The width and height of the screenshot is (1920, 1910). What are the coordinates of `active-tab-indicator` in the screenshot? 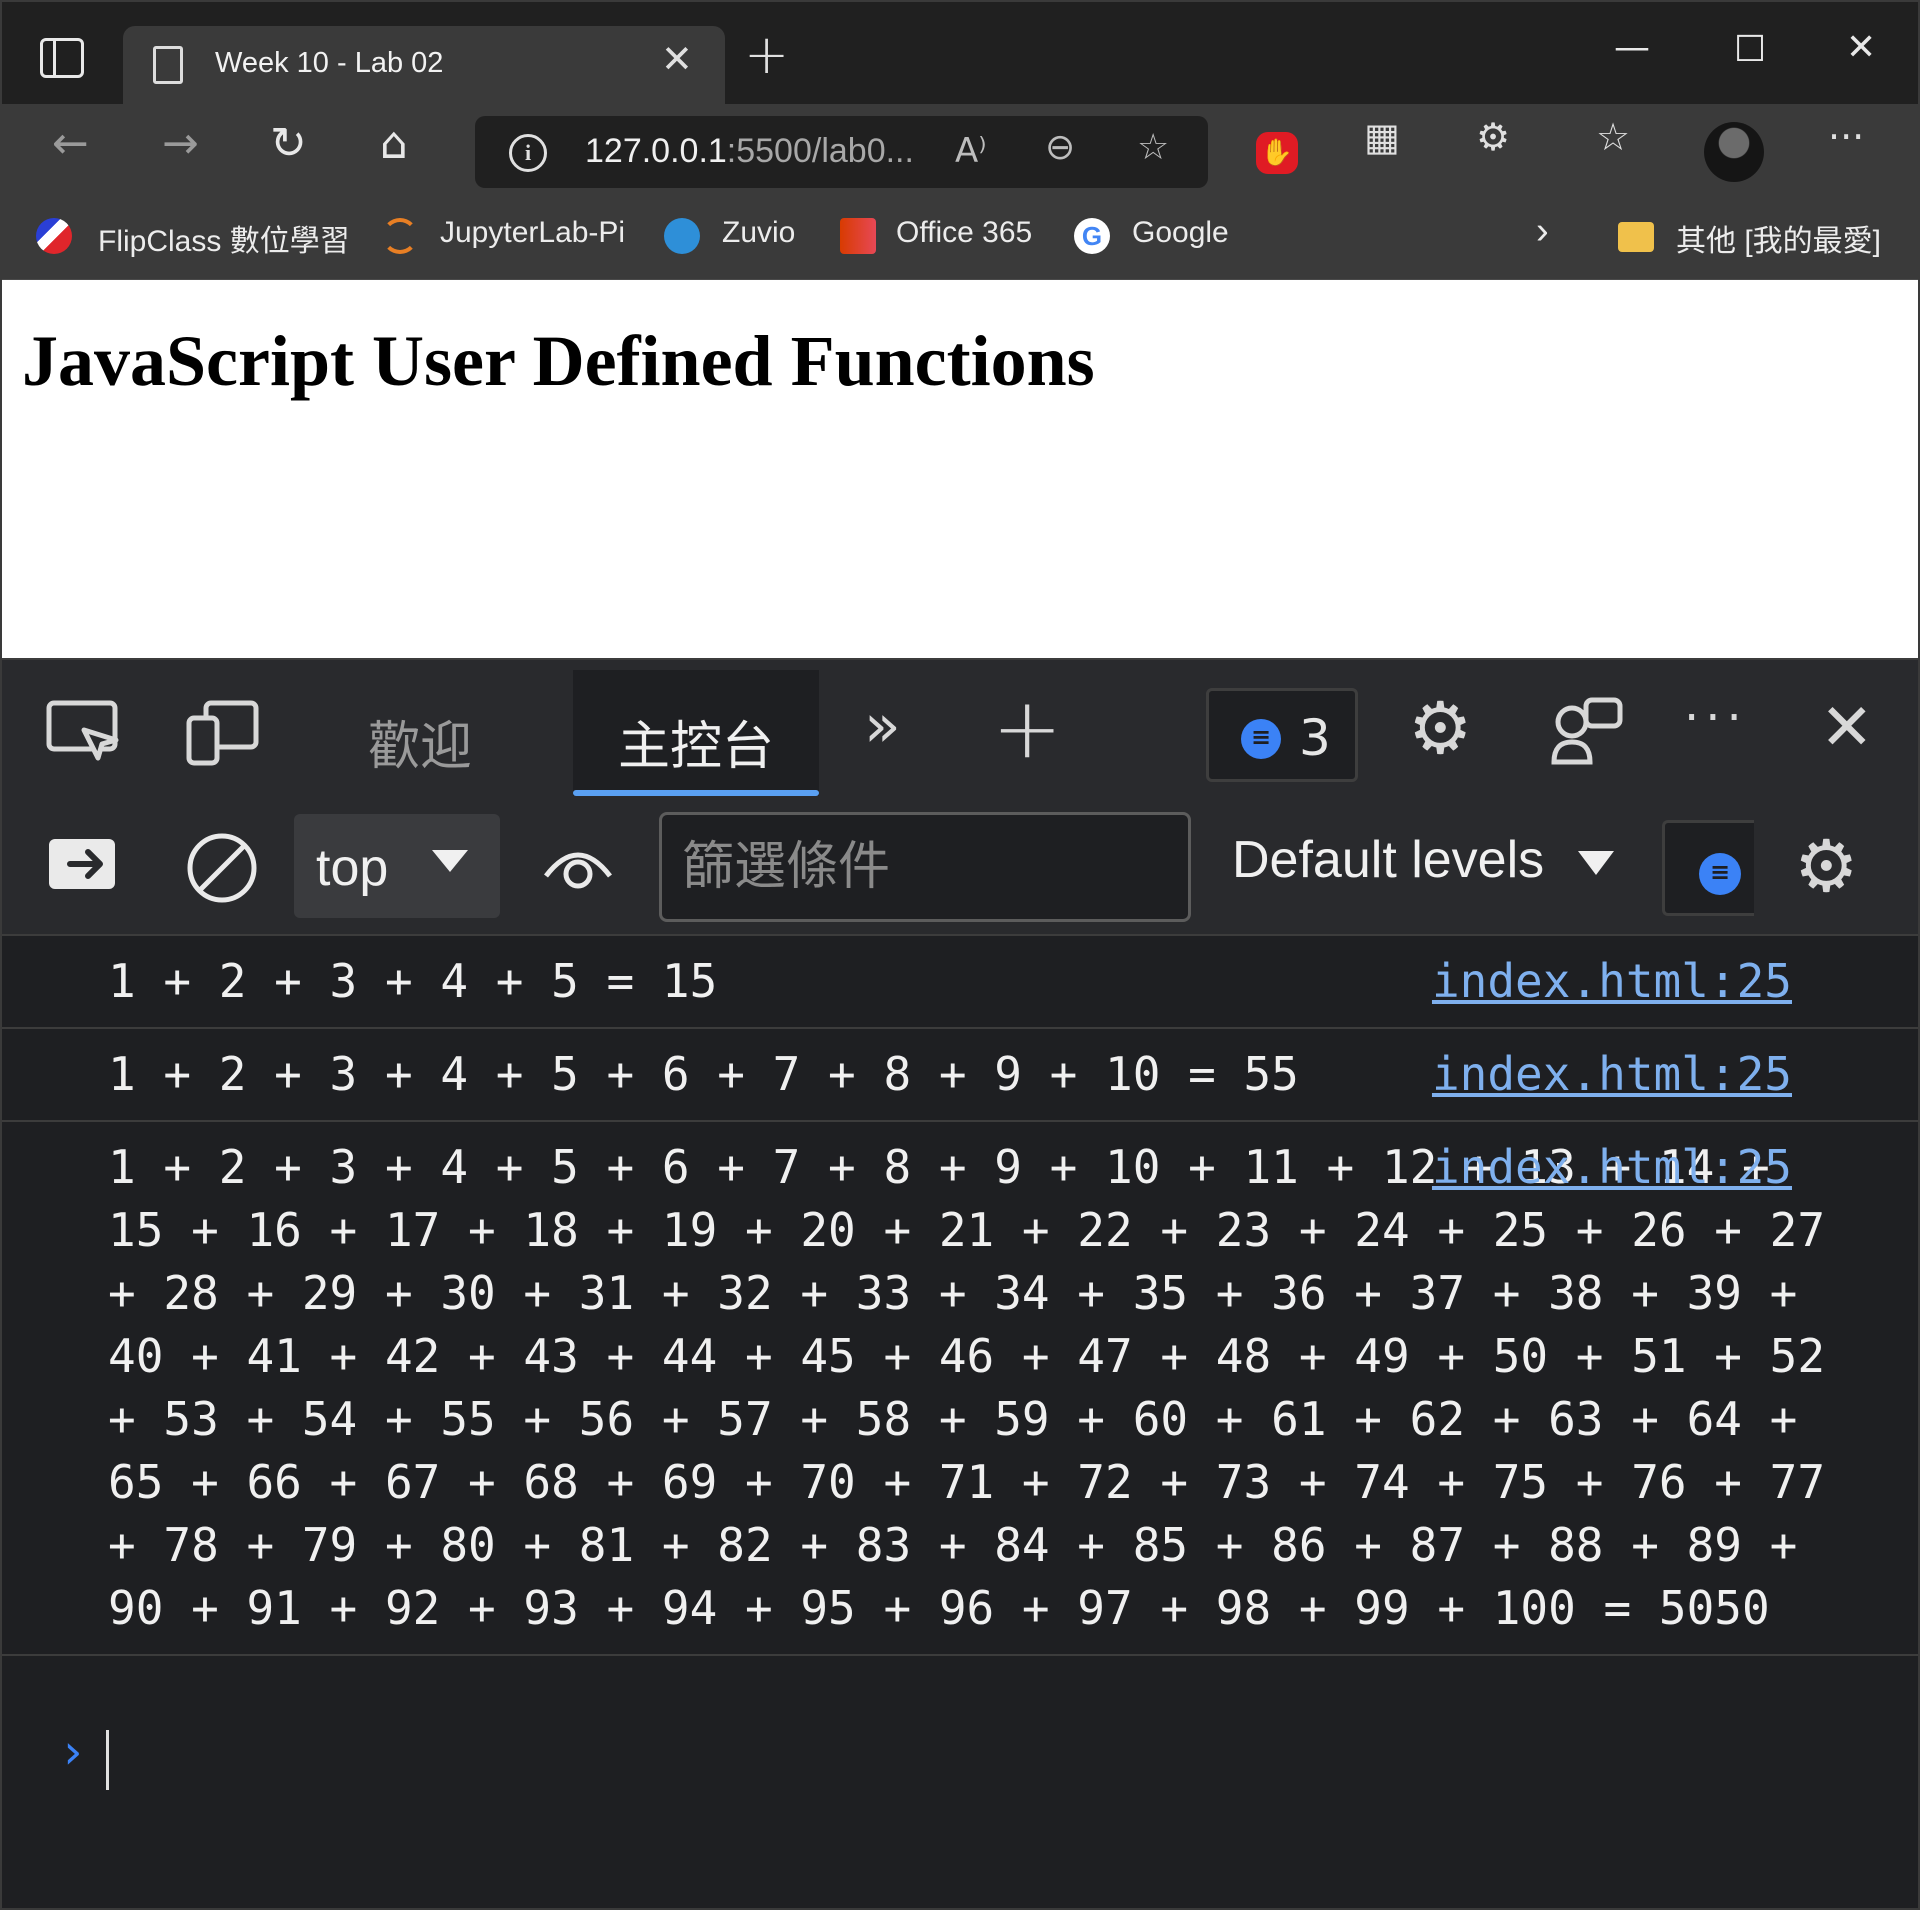 It's located at (696, 793).